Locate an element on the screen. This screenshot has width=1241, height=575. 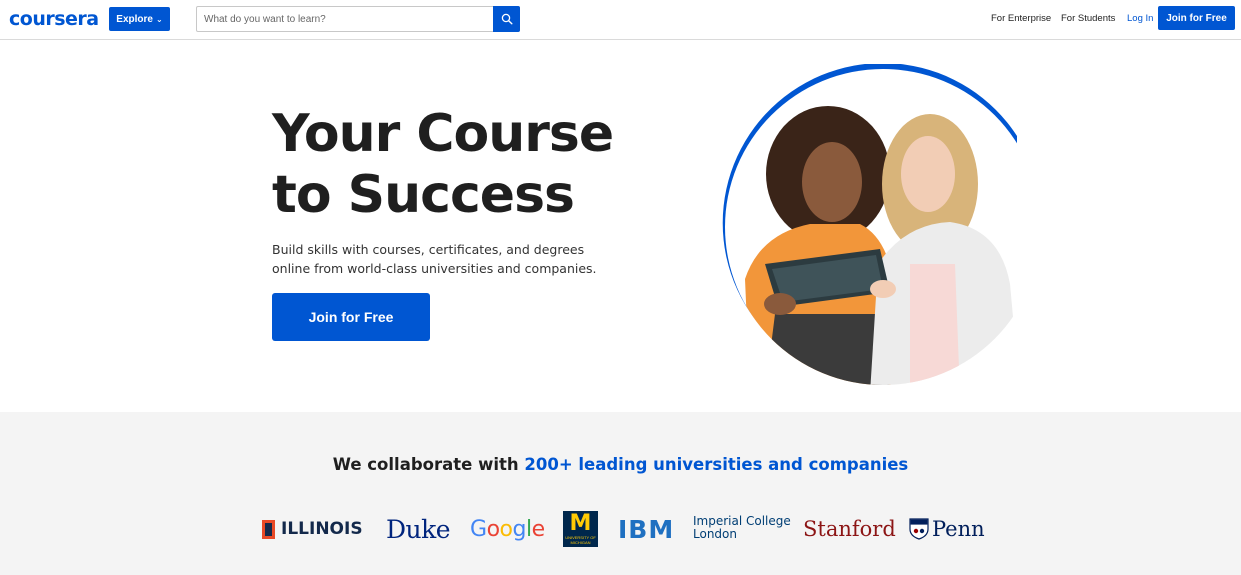
for-students-link: For Students is located at coordinates (1088, 18).